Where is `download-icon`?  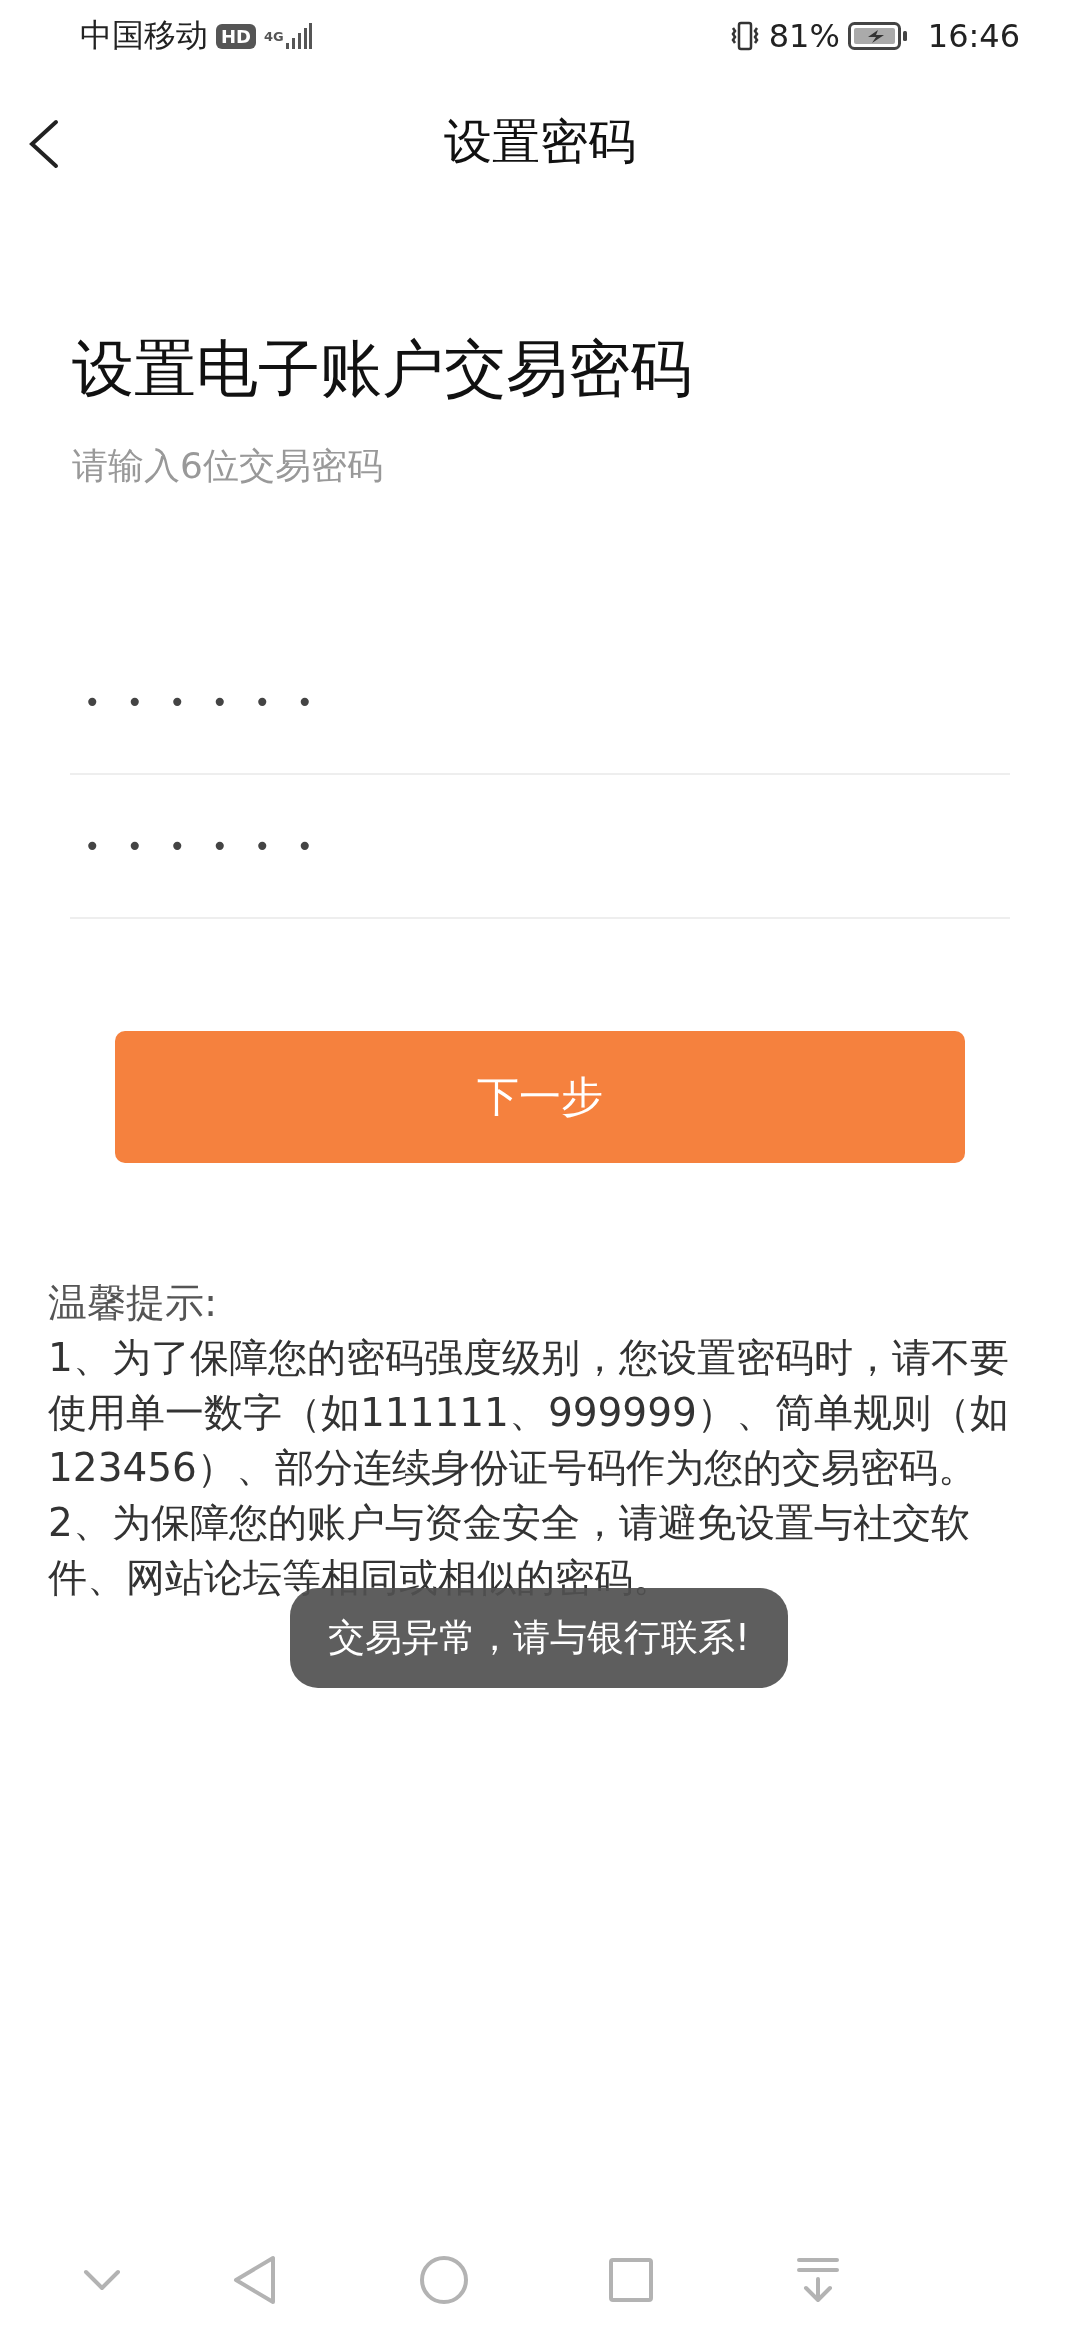
download-icon is located at coordinates (818, 2280).